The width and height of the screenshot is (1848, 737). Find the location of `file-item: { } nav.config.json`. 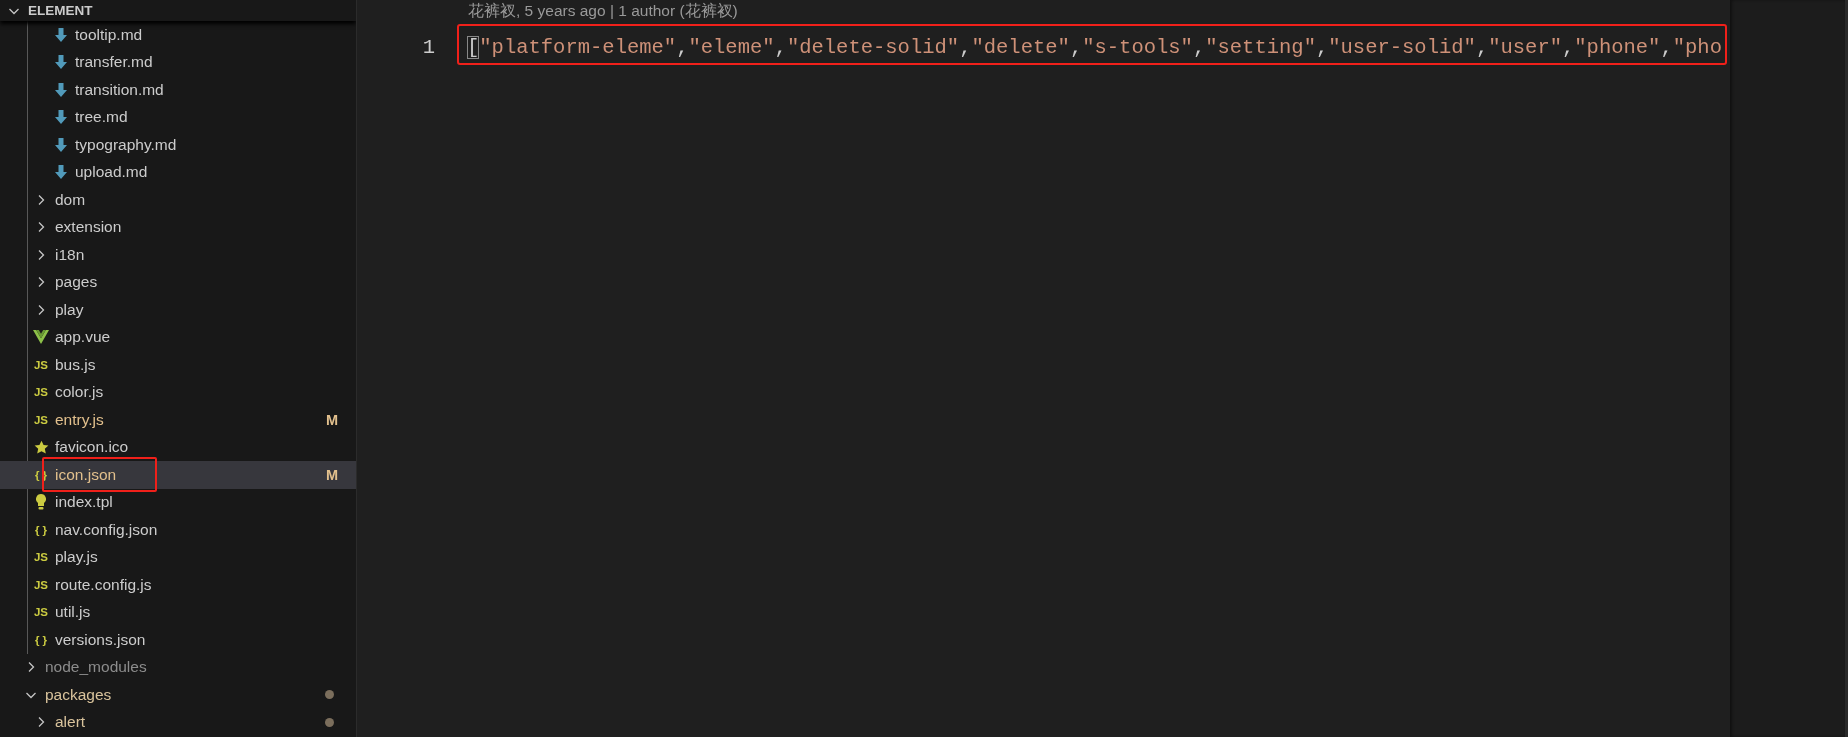

file-item: { } nav.config.json is located at coordinates (178, 530).